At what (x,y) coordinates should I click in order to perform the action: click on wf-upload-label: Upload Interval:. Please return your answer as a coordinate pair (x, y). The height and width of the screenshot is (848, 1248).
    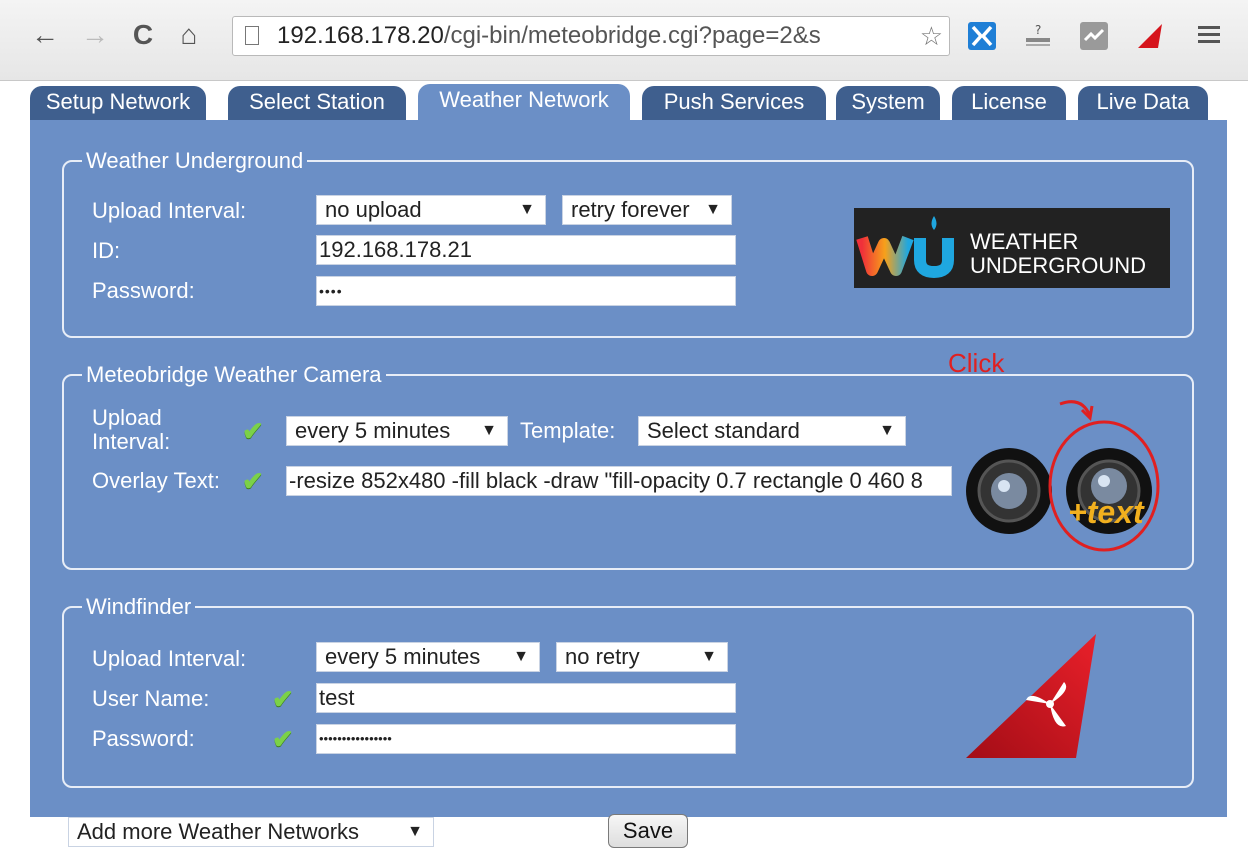
    Looking at the image, I should click on (169, 658).